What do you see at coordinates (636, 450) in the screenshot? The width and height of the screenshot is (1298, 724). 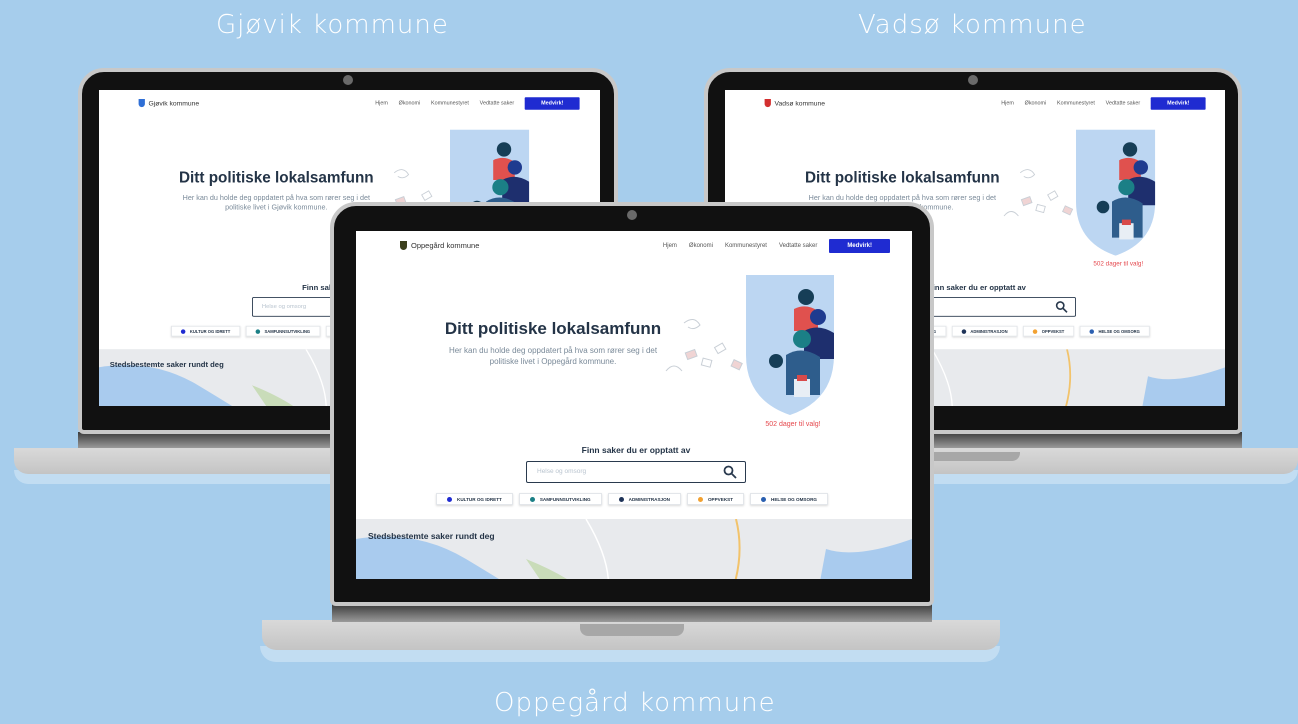 I see `find-issues-heading: Finn saker du er opptatt av` at bounding box center [636, 450].